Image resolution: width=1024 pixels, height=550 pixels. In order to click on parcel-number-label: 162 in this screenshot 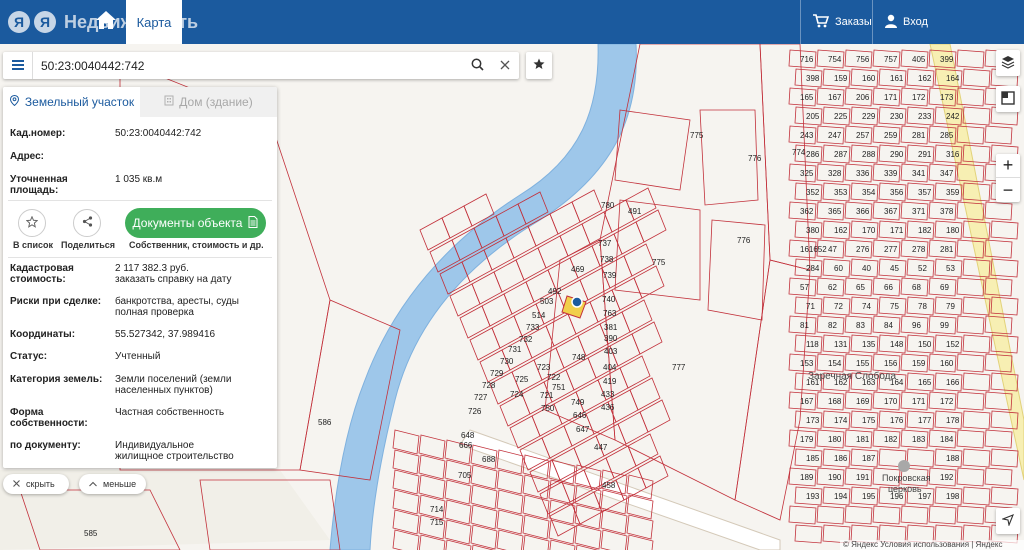, I will do `click(841, 230)`.